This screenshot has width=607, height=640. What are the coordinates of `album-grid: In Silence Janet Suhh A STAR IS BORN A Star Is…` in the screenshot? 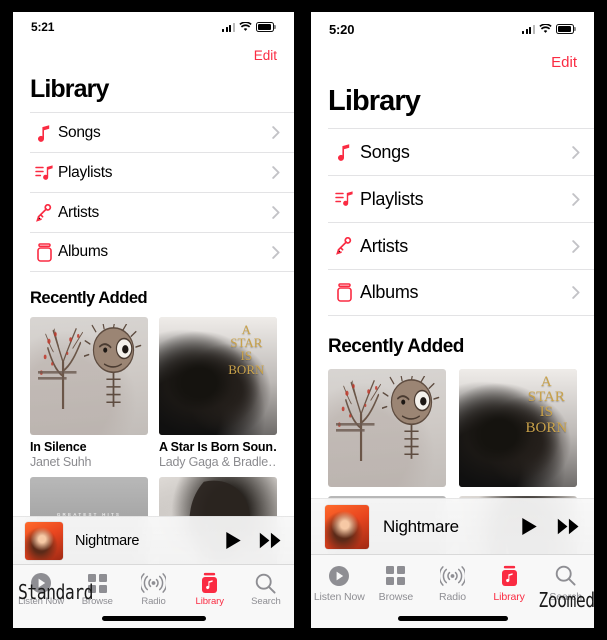 It's located at (153, 393).